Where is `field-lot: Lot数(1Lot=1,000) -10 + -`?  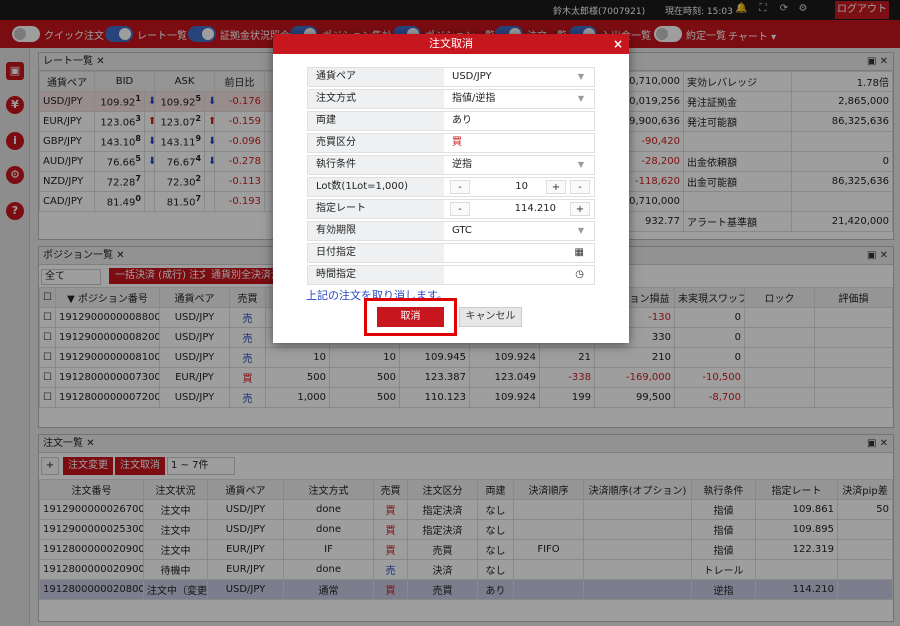
field-lot: Lot数(1Lot=1,000) -10 + - is located at coordinates (451, 187).